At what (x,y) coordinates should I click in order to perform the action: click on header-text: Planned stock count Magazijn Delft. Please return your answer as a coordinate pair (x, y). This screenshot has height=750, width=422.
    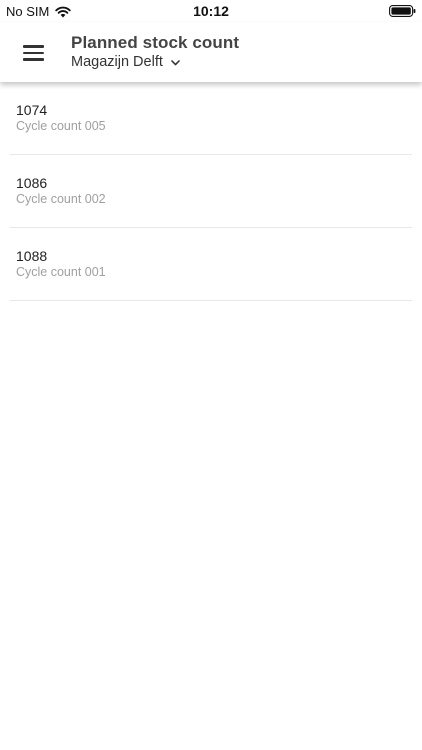
    Looking at the image, I should click on (155, 52).